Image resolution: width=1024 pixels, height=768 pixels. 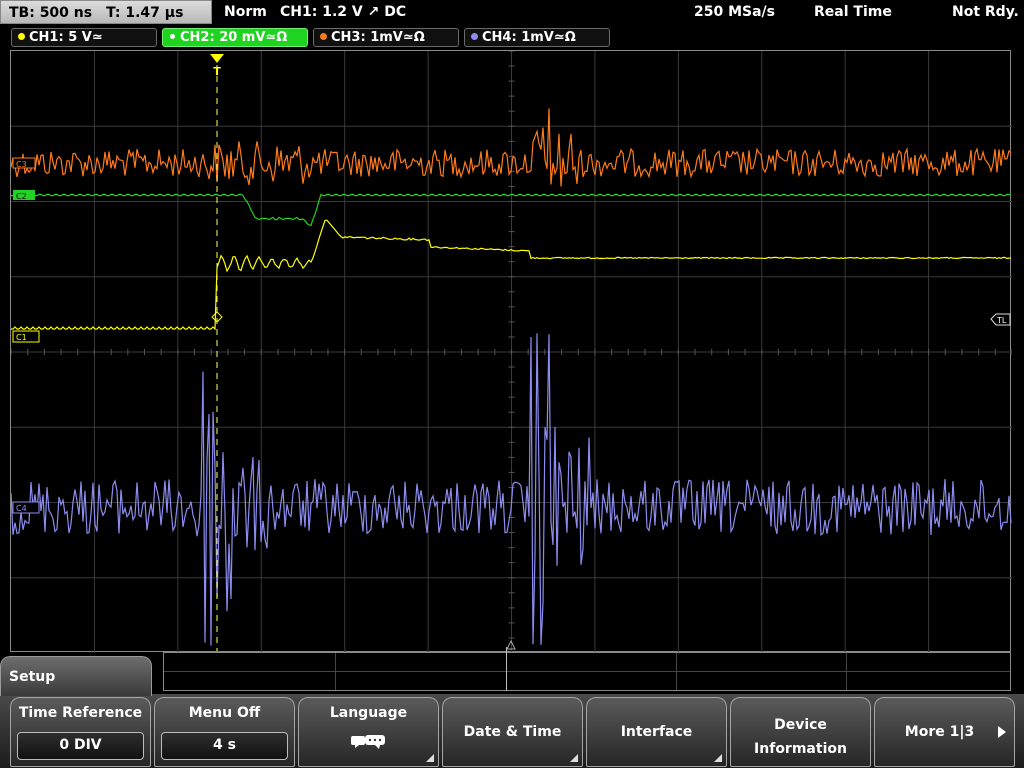 What do you see at coordinates (145, 13) in the screenshot?
I see `trigger-time-value: T: 1.47 µs` at bounding box center [145, 13].